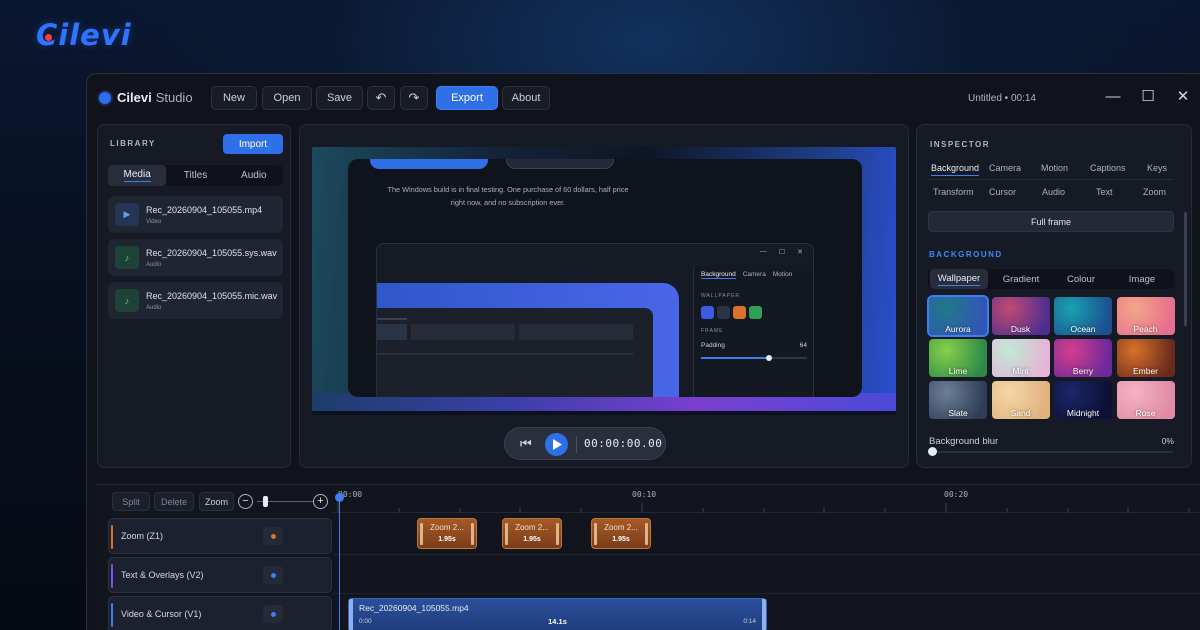 Image resolution: width=1200 pixels, height=630 pixels. I want to click on wallpaper-tile-berry: Berry, so click(1083, 358).